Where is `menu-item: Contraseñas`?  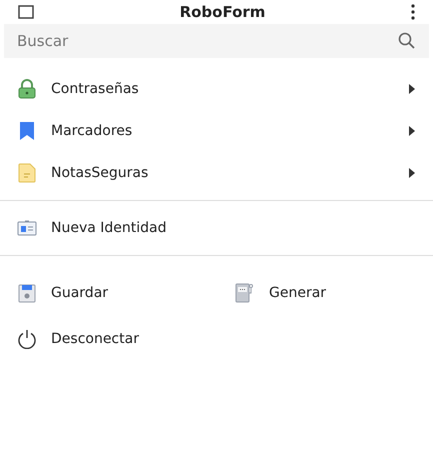
menu-item: Contraseñas is located at coordinates (216, 89).